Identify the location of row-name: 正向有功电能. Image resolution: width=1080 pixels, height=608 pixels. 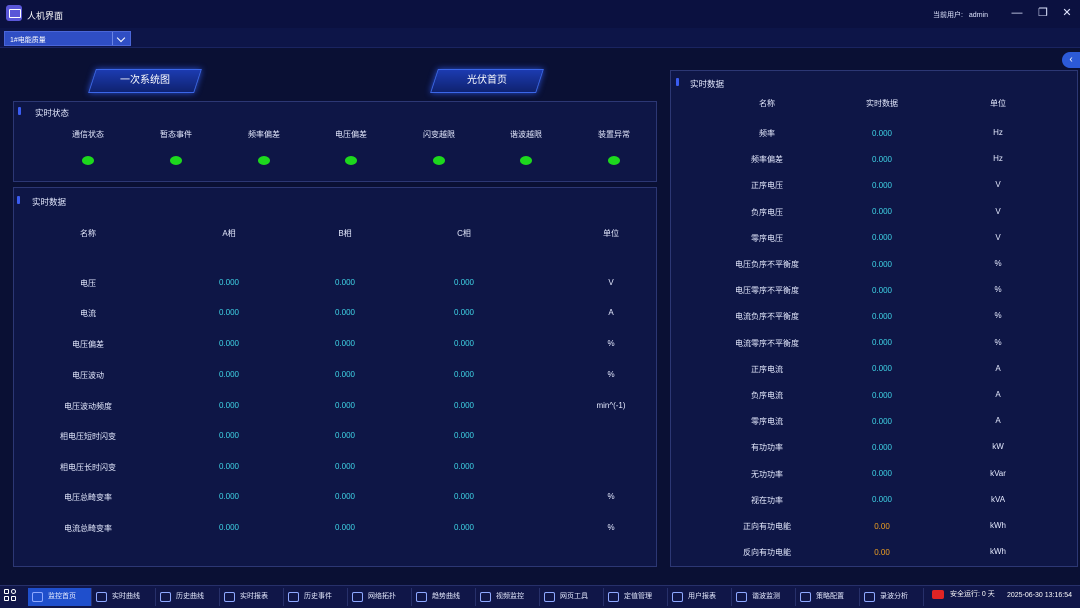
(767, 526).